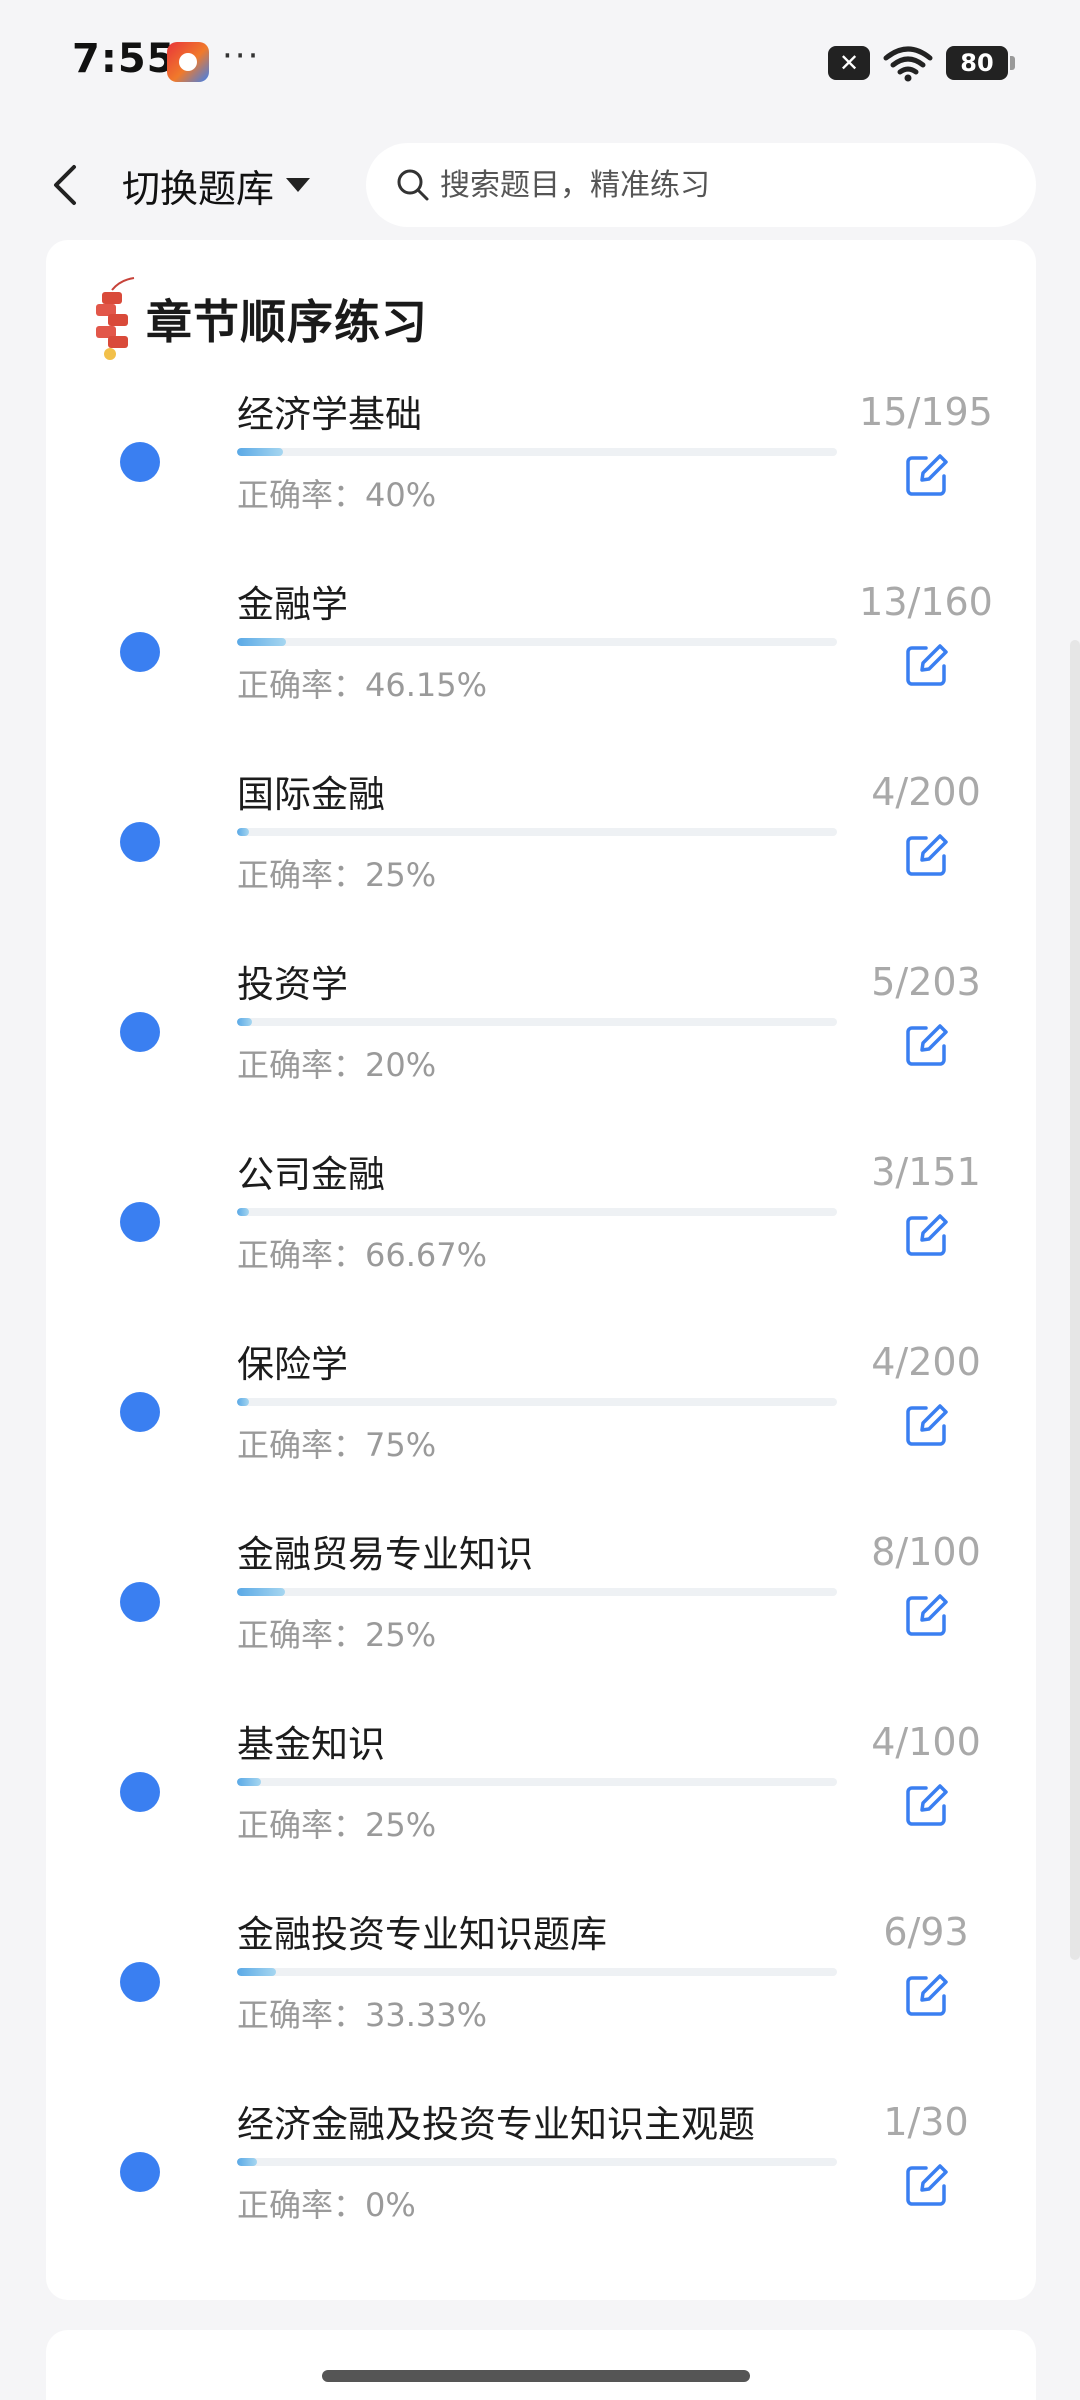 The image size is (1080, 2400). What do you see at coordinates (188, 62) in the screenshot?
I see `app-notification-icon` at bounding box center [188, 62].